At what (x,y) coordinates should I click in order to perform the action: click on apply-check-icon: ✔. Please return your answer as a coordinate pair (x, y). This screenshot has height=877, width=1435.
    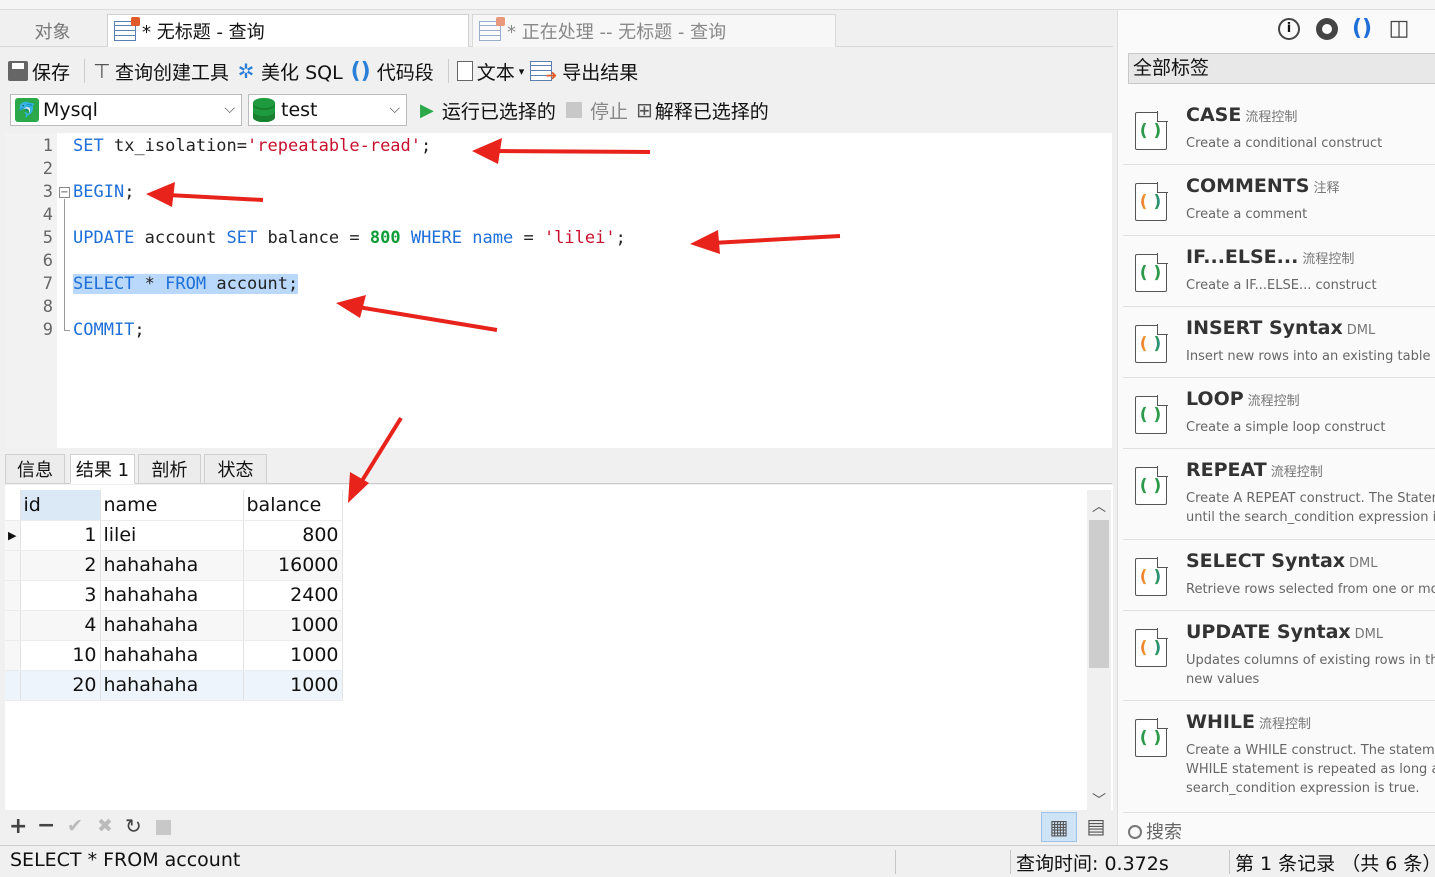
    Looking at the image, I should click on (75, 826).